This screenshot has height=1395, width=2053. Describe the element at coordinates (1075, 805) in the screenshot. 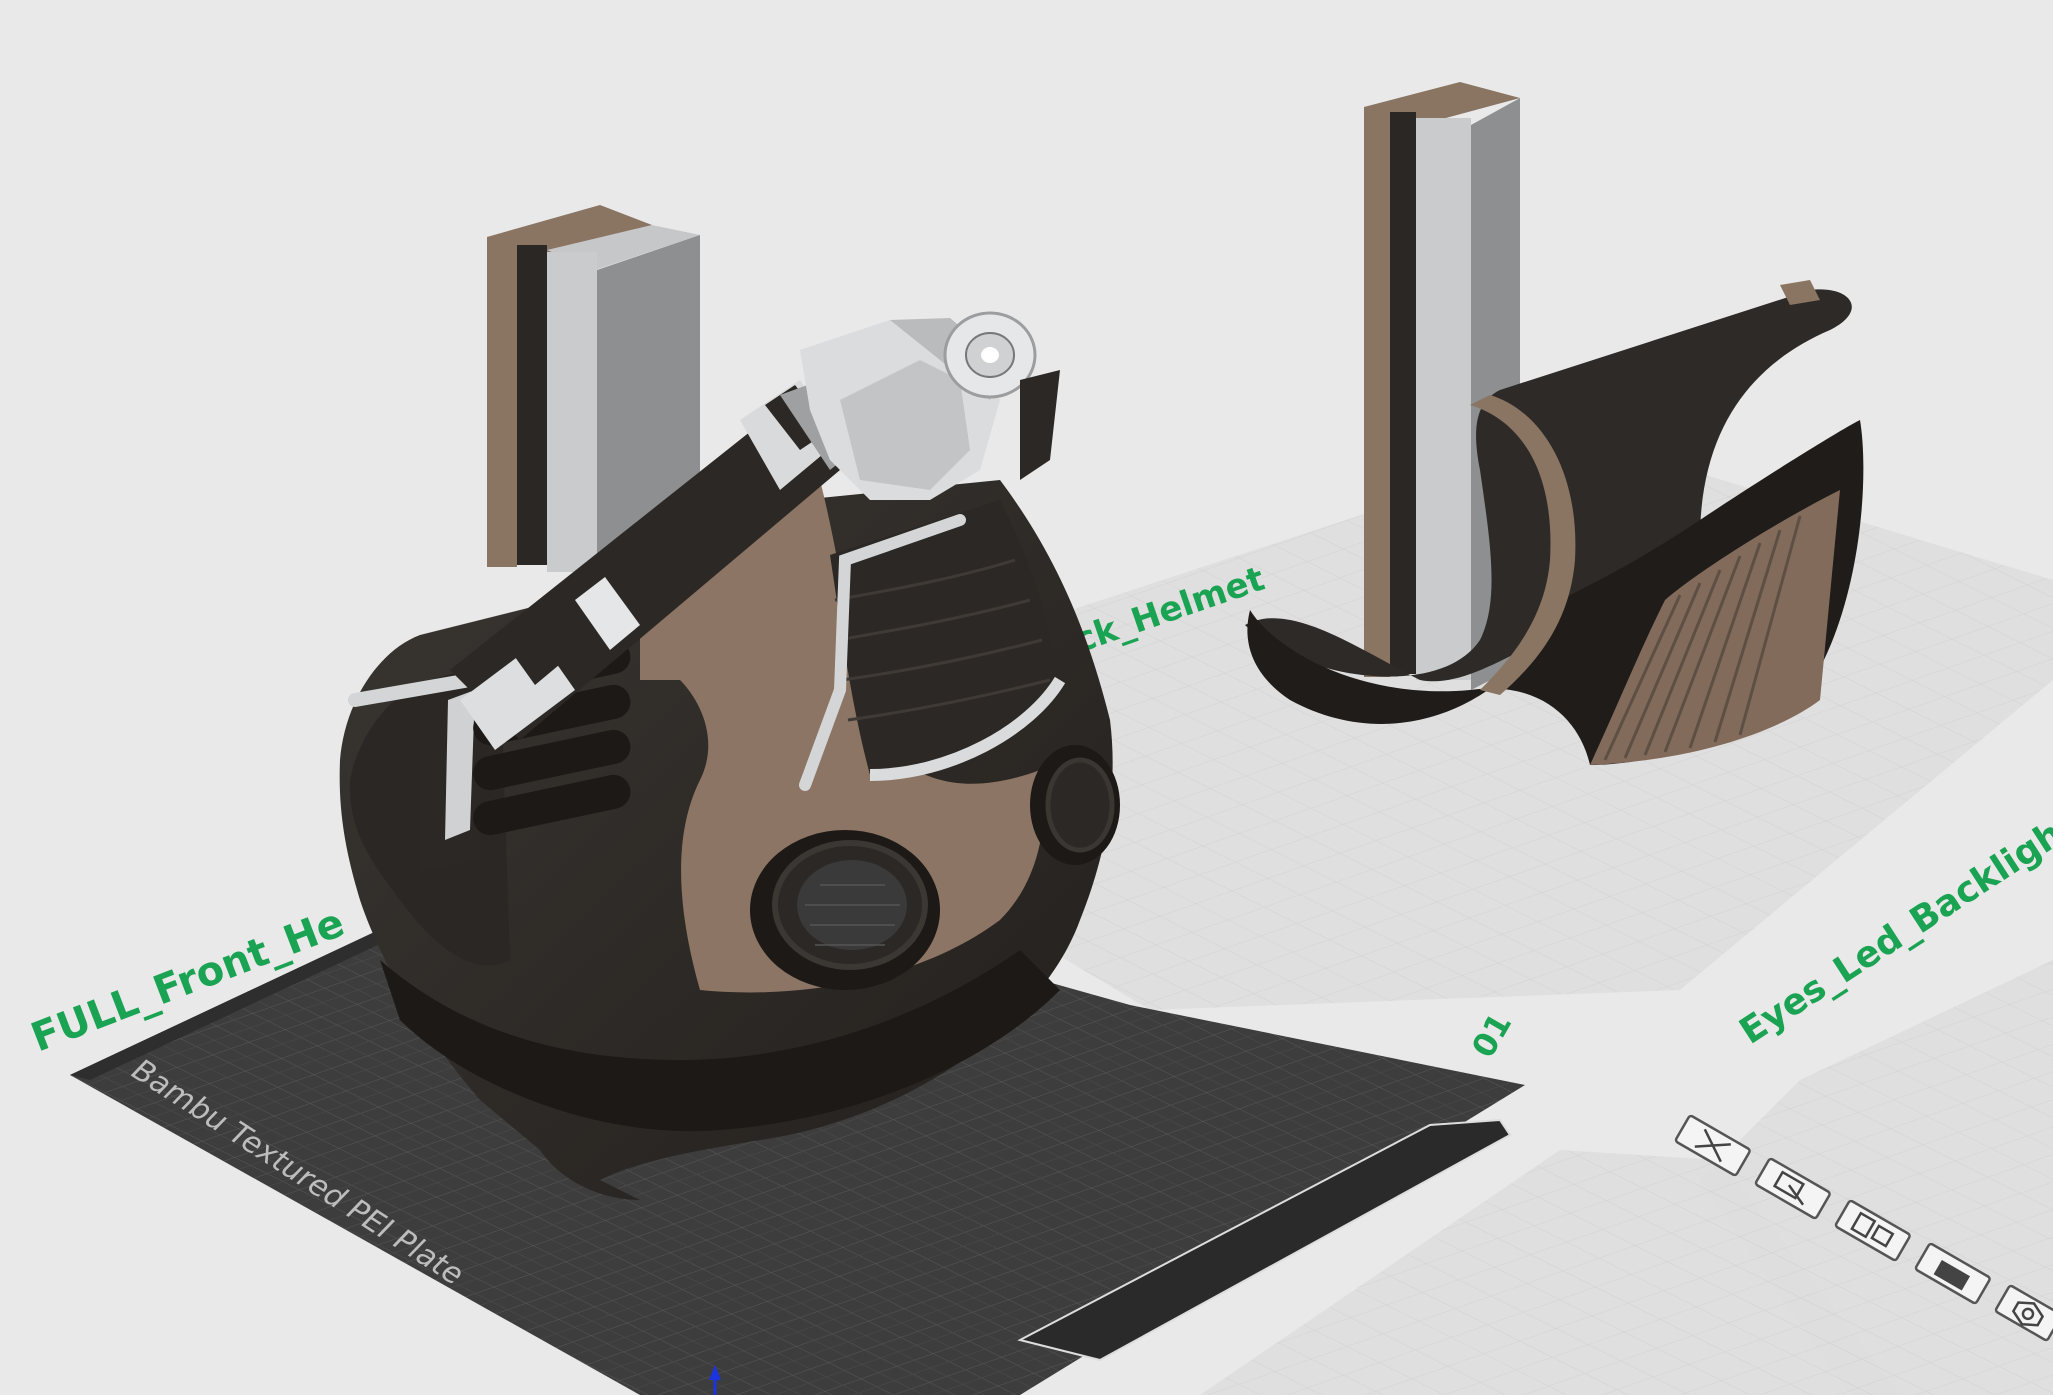

I see `right-filter` at that location.